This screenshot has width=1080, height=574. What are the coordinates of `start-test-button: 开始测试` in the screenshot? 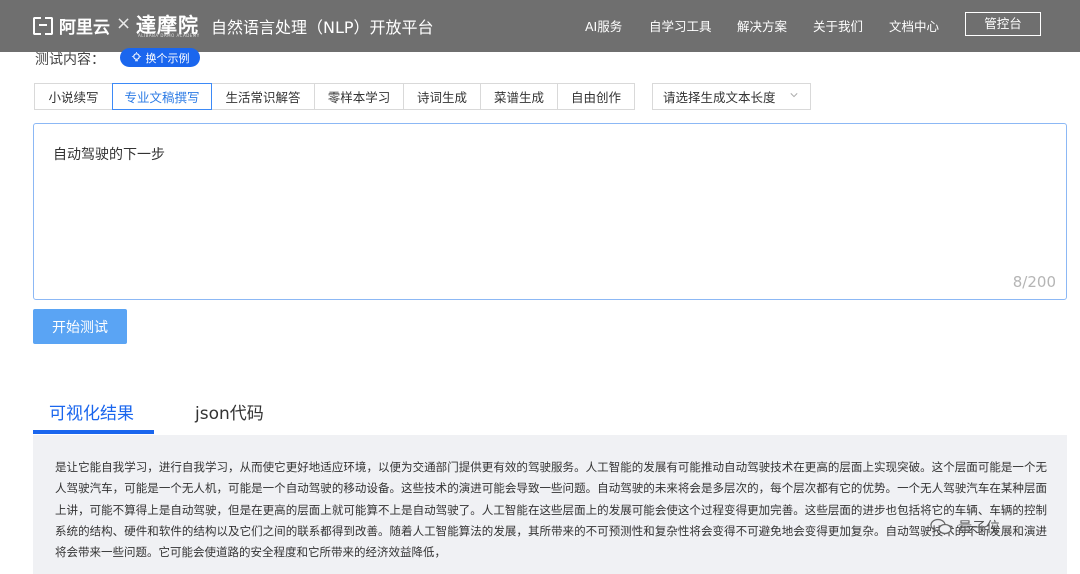 It's located at (80, 326).